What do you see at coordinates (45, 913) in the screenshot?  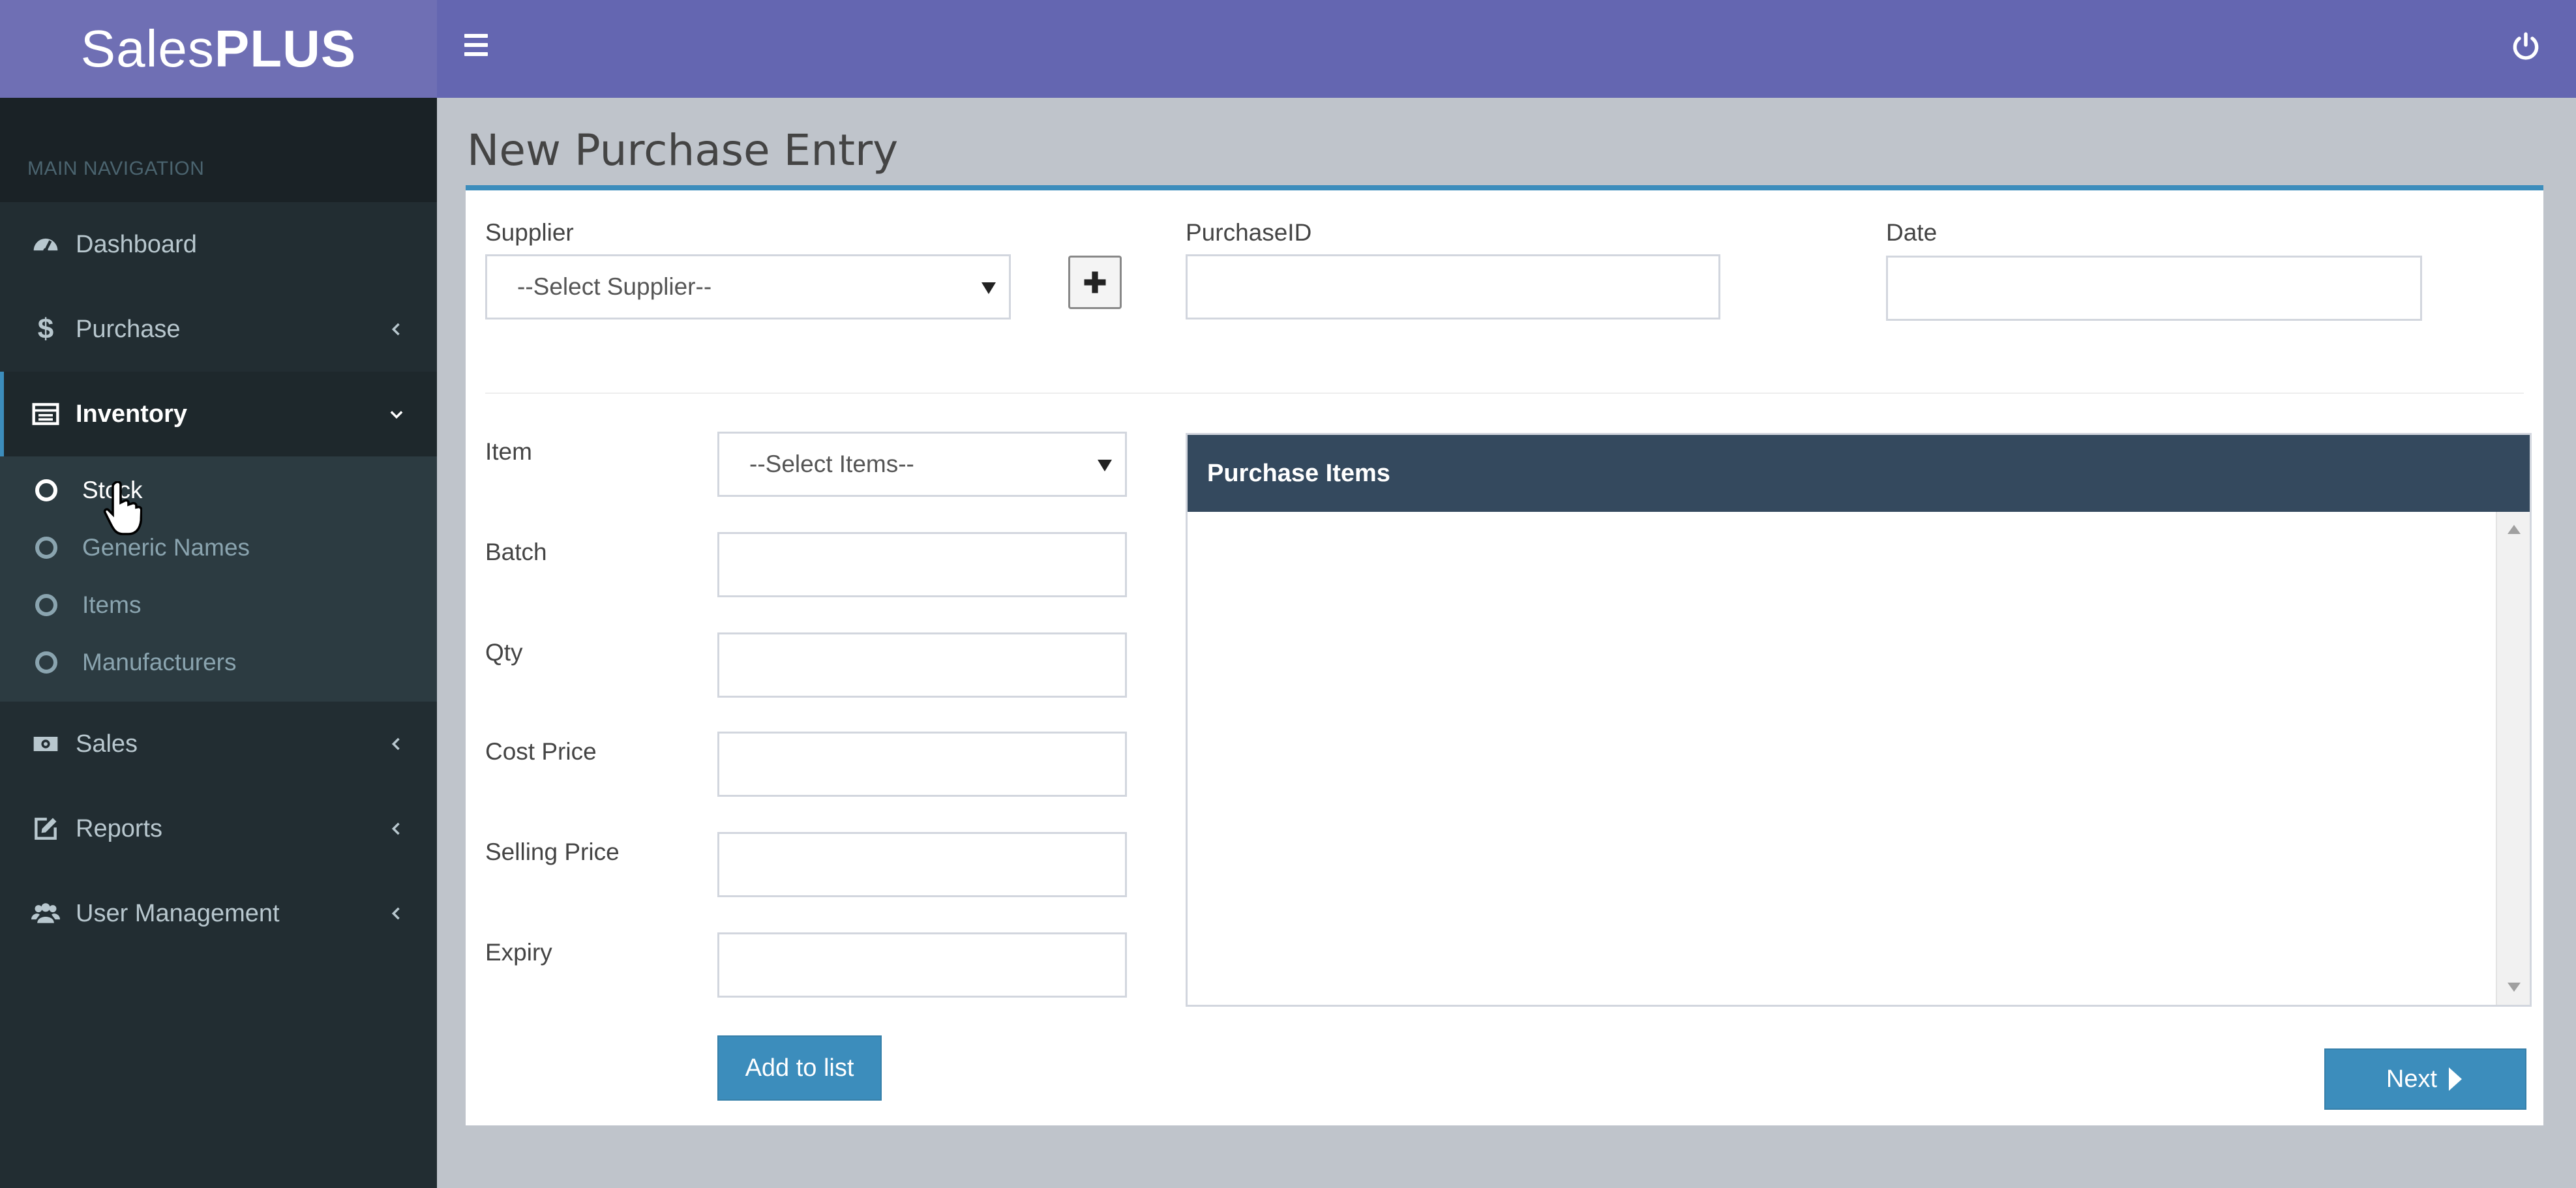 I see `users-icon` at bounding box center [45, 913].